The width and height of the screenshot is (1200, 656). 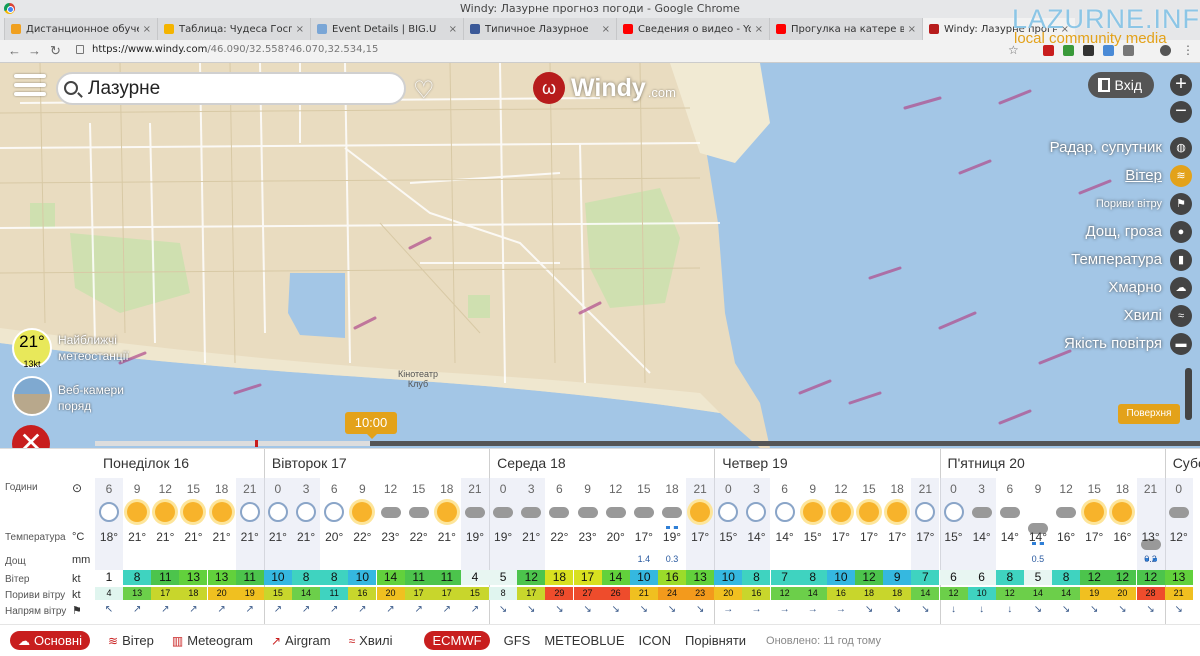 What do you see at coordinates (146, 463) in the screenshot?
I see `day-header: Понеділок 16` at bounding box center [146, 463].